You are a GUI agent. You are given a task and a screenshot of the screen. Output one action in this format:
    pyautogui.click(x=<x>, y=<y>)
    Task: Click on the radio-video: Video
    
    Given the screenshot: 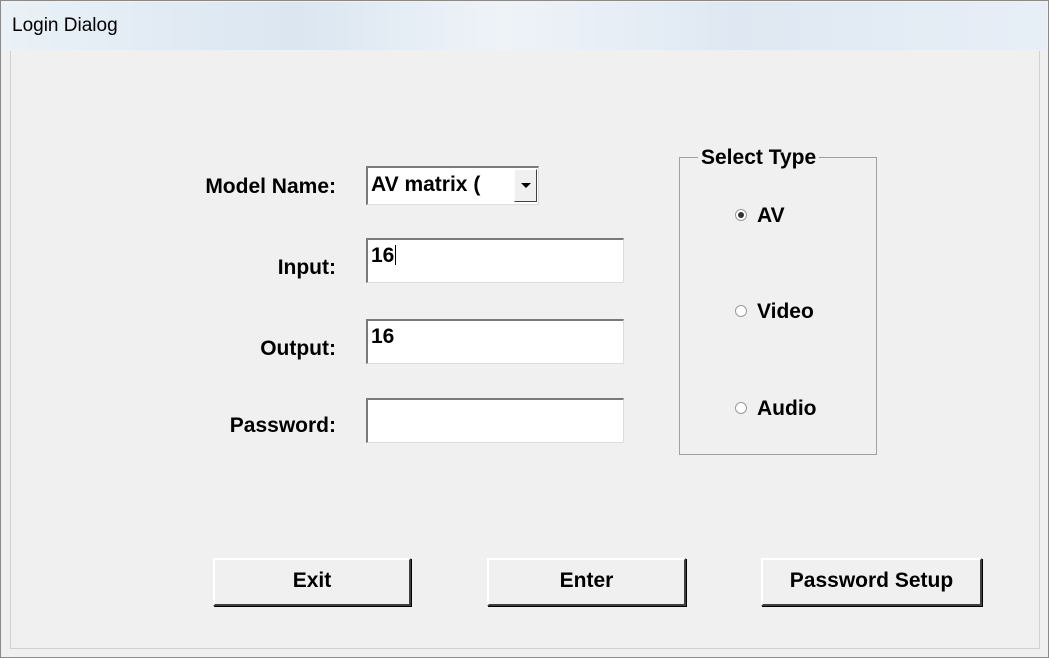 What is the action you would take?
    pyautogui.click(x=774, y=312)
    